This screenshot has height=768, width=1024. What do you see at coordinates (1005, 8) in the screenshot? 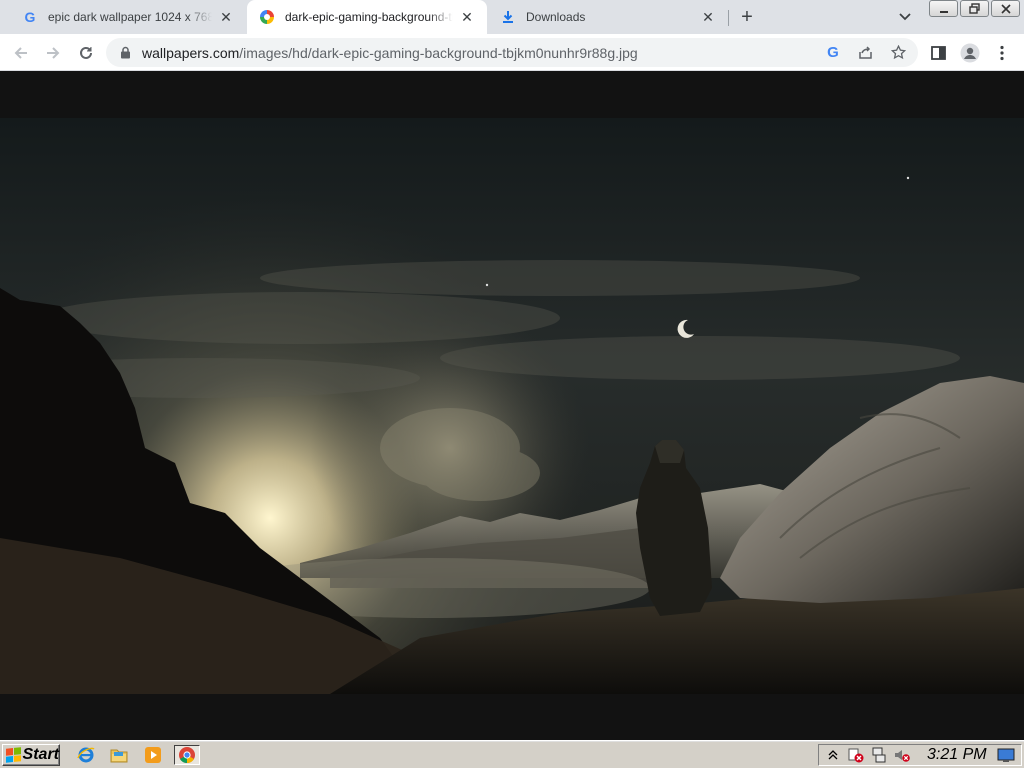
I see `close-window-button` at bounding box center [1005, 8].